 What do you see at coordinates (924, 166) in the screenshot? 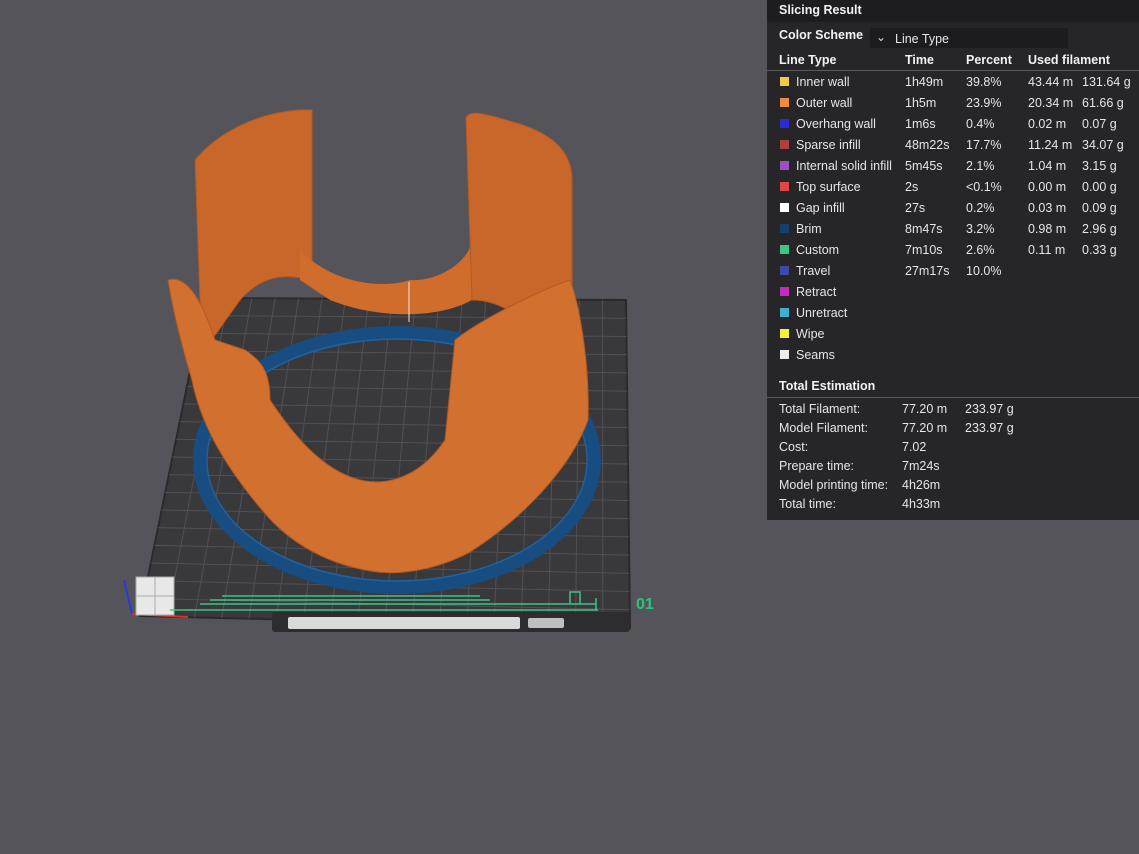
I see `line-type-time: 5m45s` at bounding box center [924, 166].